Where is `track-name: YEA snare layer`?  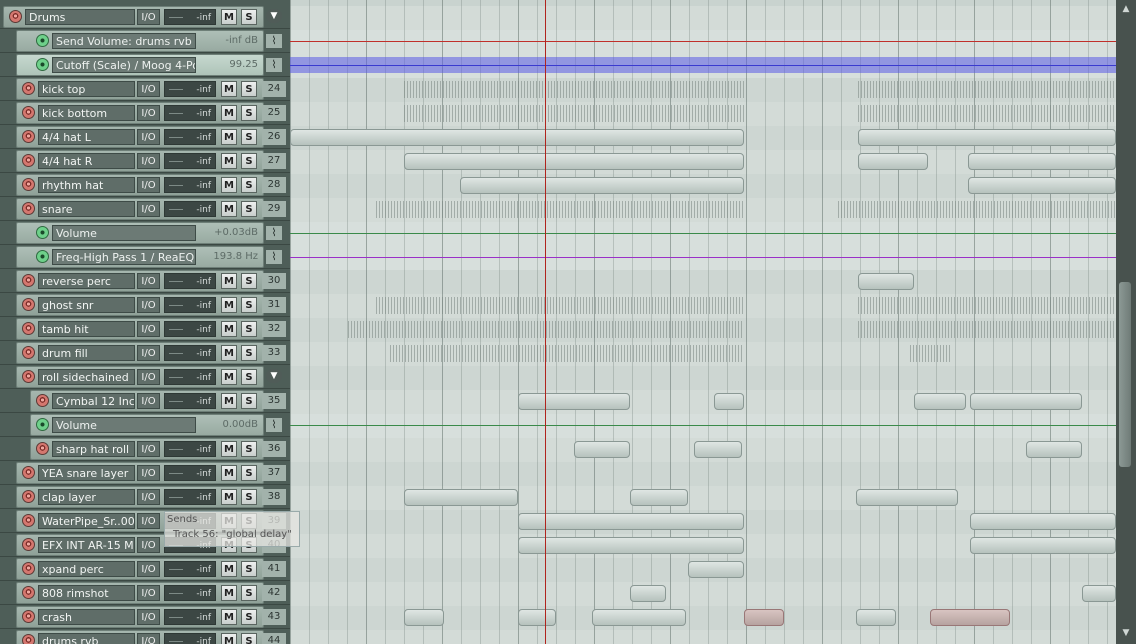 track-name: YEA snare layer is located at coordinates (86, 473).